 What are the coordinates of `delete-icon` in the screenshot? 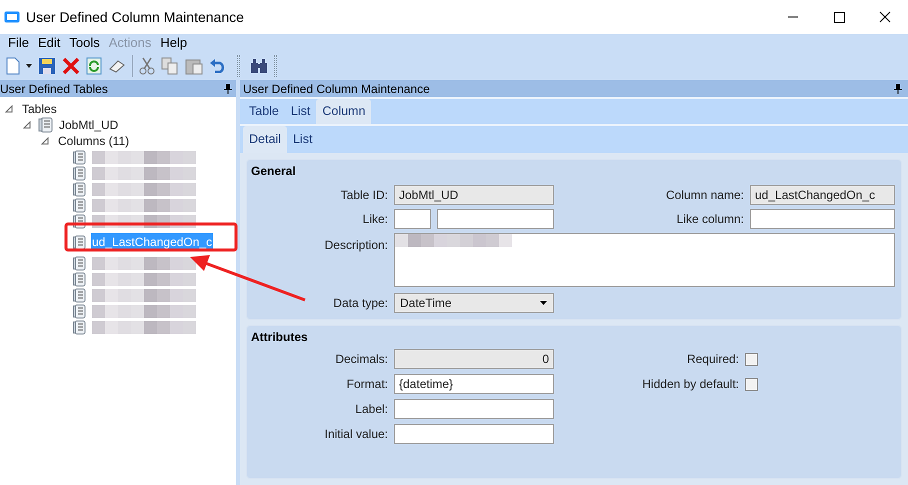 It's located at (71, 66).